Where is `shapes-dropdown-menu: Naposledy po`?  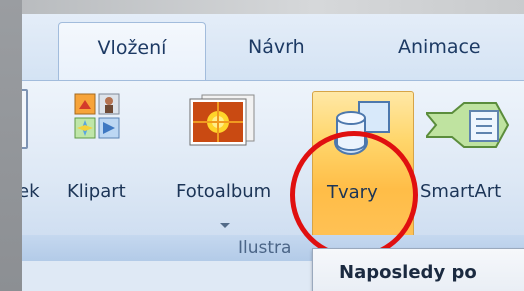
shapes-dropdown-menu: Naposledy po is located at coordinates (418, 269).